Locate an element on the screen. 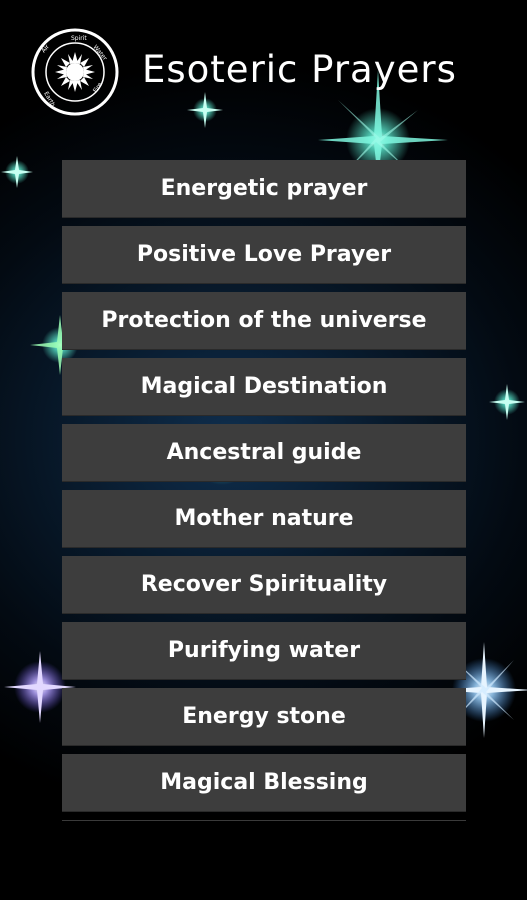 The width and height of the screenshot is (527, 900). menu-button-recover-spirituality: Recover Spirituality is located at coordinates (264, 585).